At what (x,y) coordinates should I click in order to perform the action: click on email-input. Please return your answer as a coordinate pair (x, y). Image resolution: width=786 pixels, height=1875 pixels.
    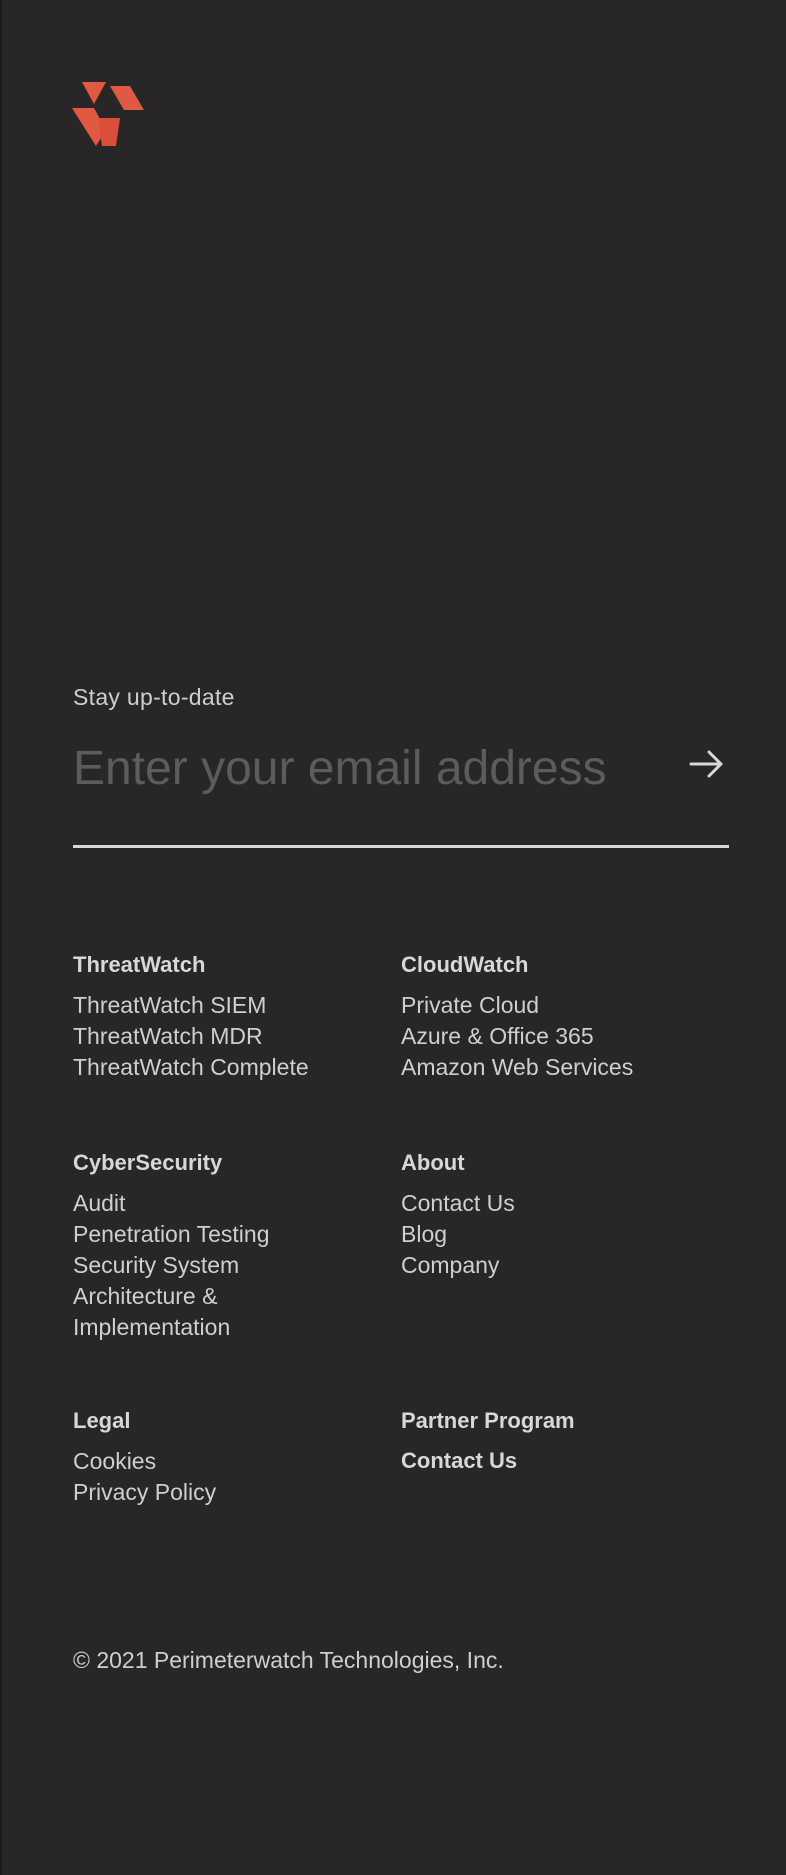
    Looking at the image, I should click on (368, 768).